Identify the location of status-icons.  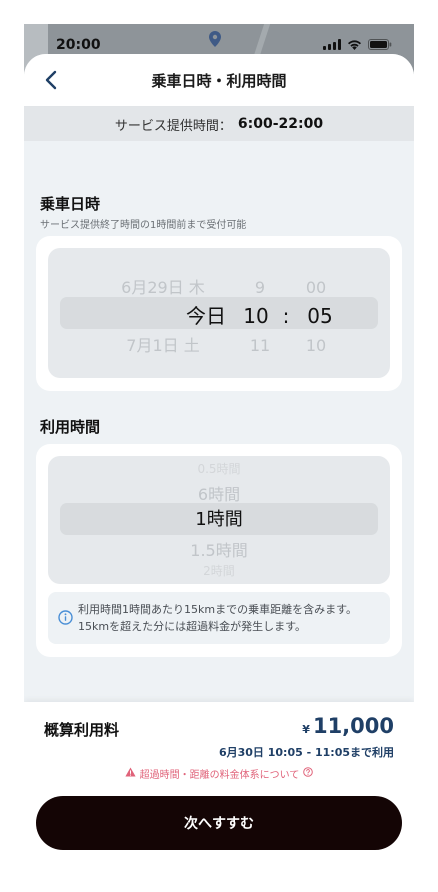
(357, 44).